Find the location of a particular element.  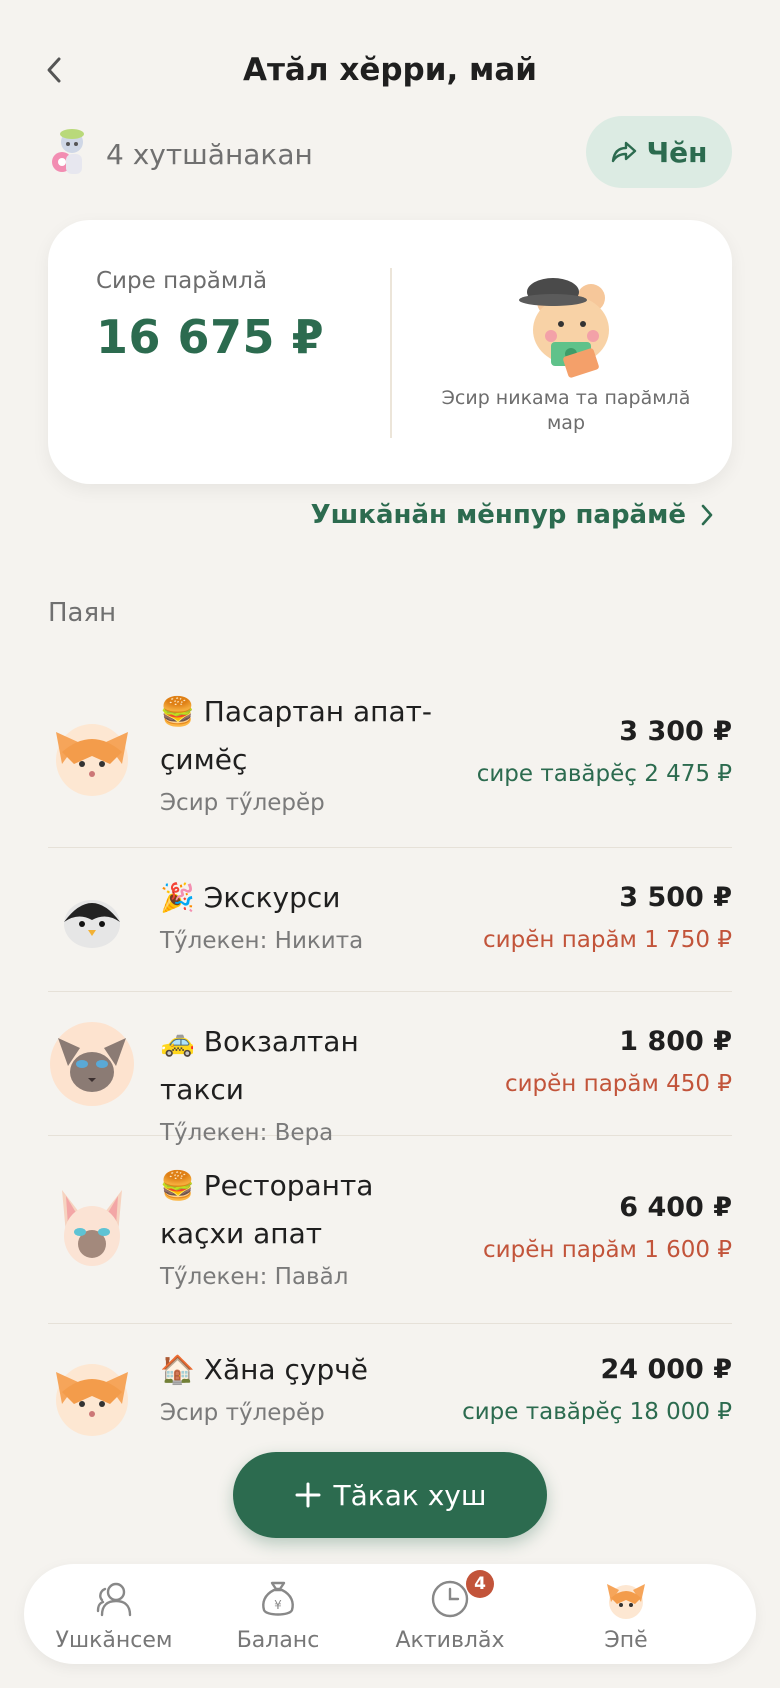

add-expense-label: Тăкак хуш is located at coordinates (410, 1495).